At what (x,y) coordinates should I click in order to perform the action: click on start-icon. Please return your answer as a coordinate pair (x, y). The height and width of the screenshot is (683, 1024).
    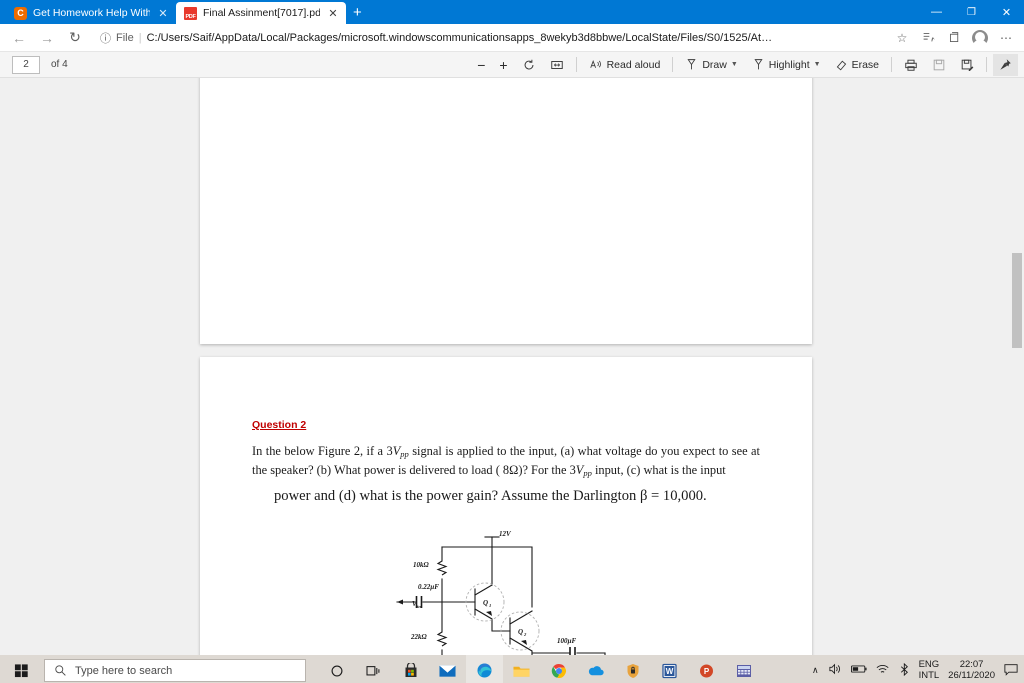
    Looking at the image, I should click on (21, 671).